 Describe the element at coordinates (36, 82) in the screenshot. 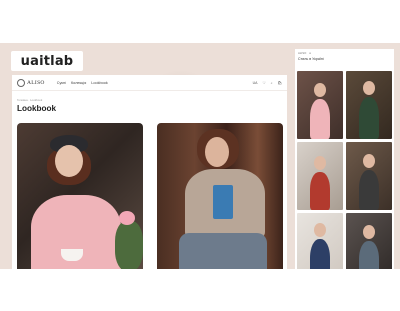

I see `logo-text: ALISO` at that location.